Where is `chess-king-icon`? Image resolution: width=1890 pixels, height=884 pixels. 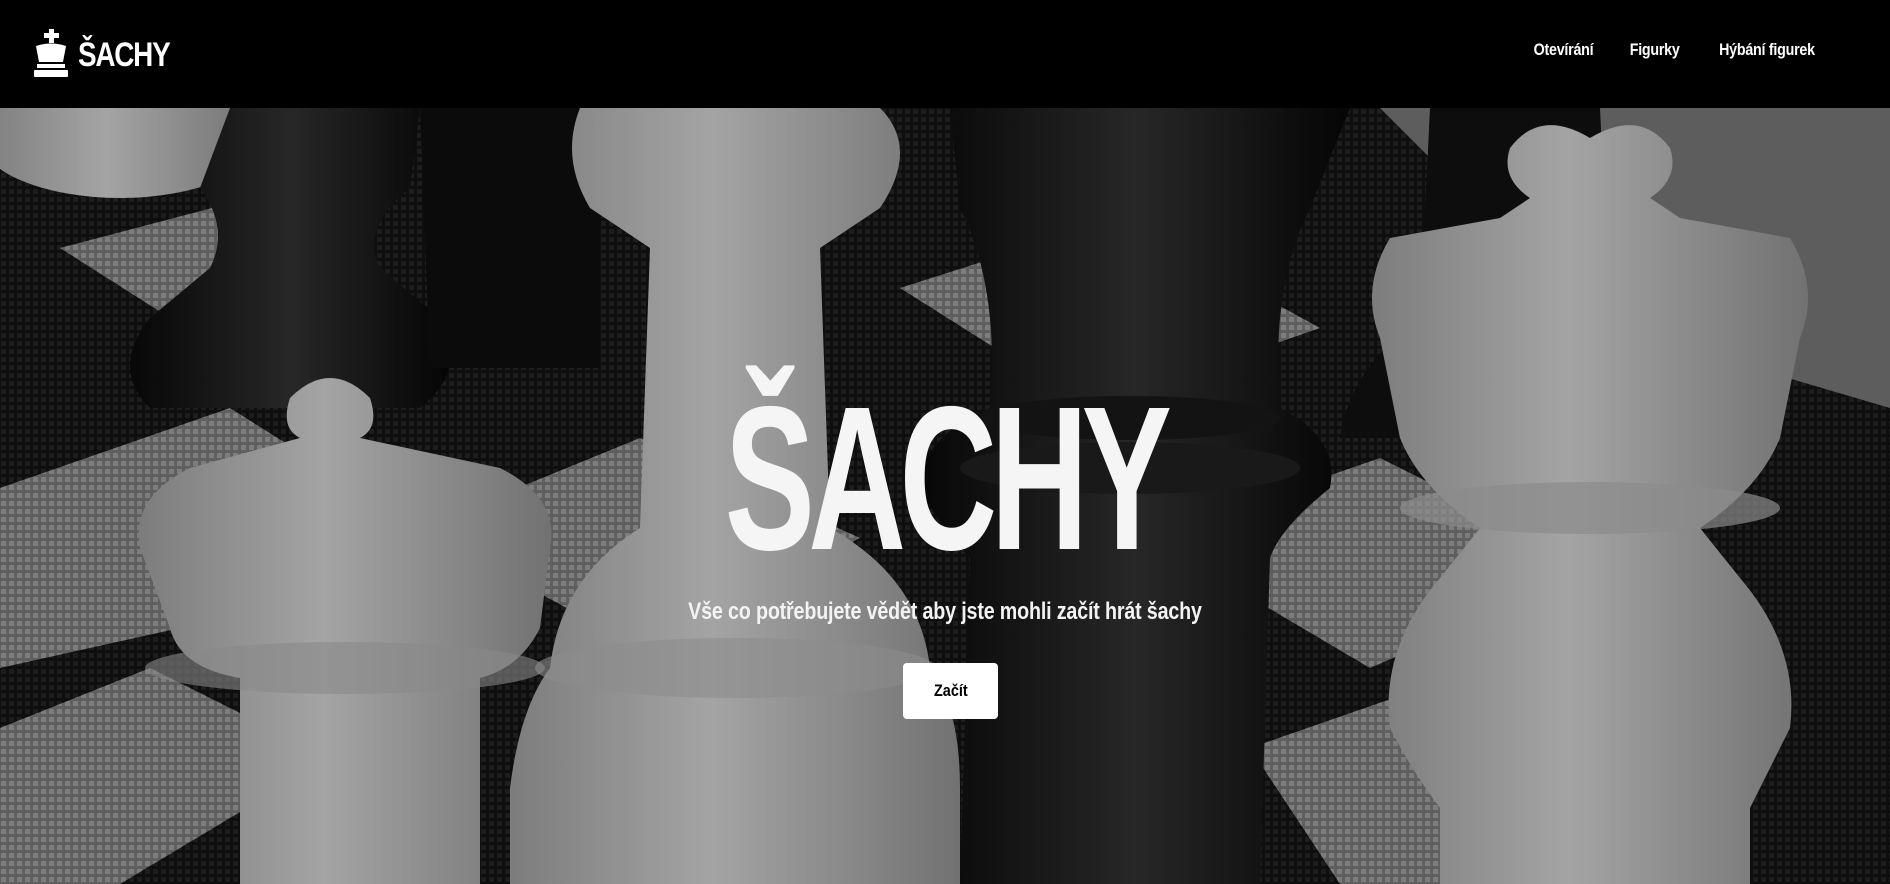 chess-king-icon is located at coordinates (51, 53).